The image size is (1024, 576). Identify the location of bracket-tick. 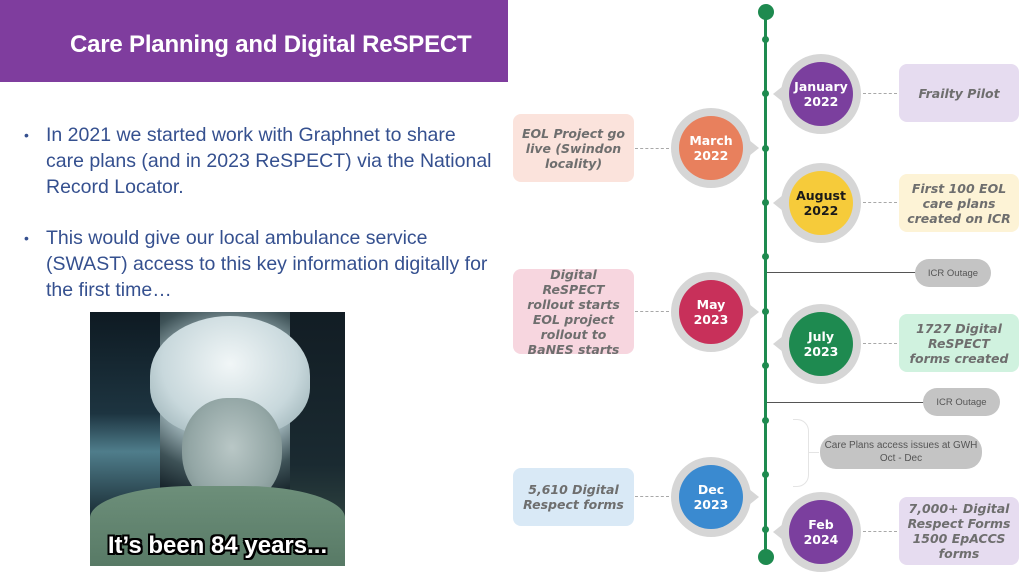
(814, 452).